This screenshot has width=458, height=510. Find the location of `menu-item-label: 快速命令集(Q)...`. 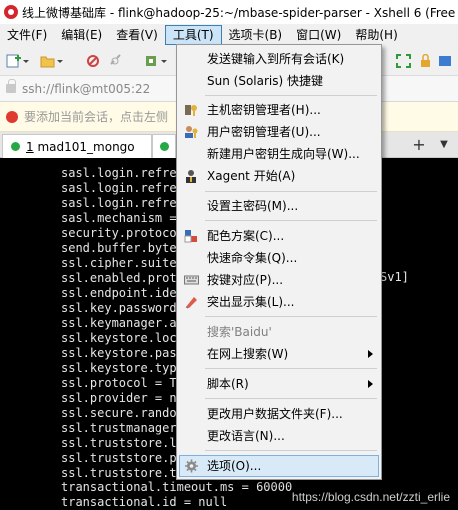

menu-item-label: 快速命令集(Q)... is located at coordinates (252, 258).